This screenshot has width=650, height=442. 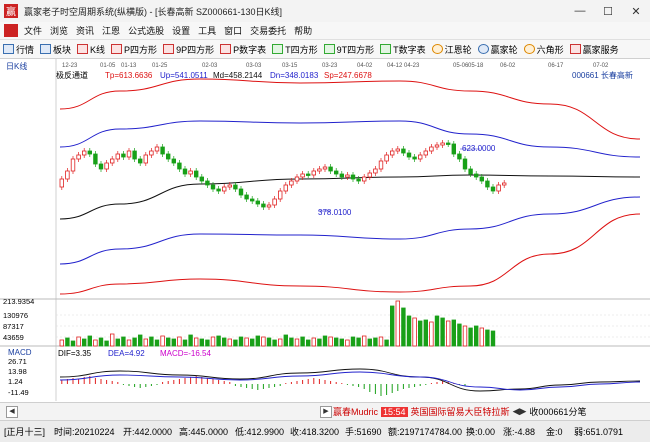 I want to click on toolbar-sector: 板块, so click(x=55, y=49).